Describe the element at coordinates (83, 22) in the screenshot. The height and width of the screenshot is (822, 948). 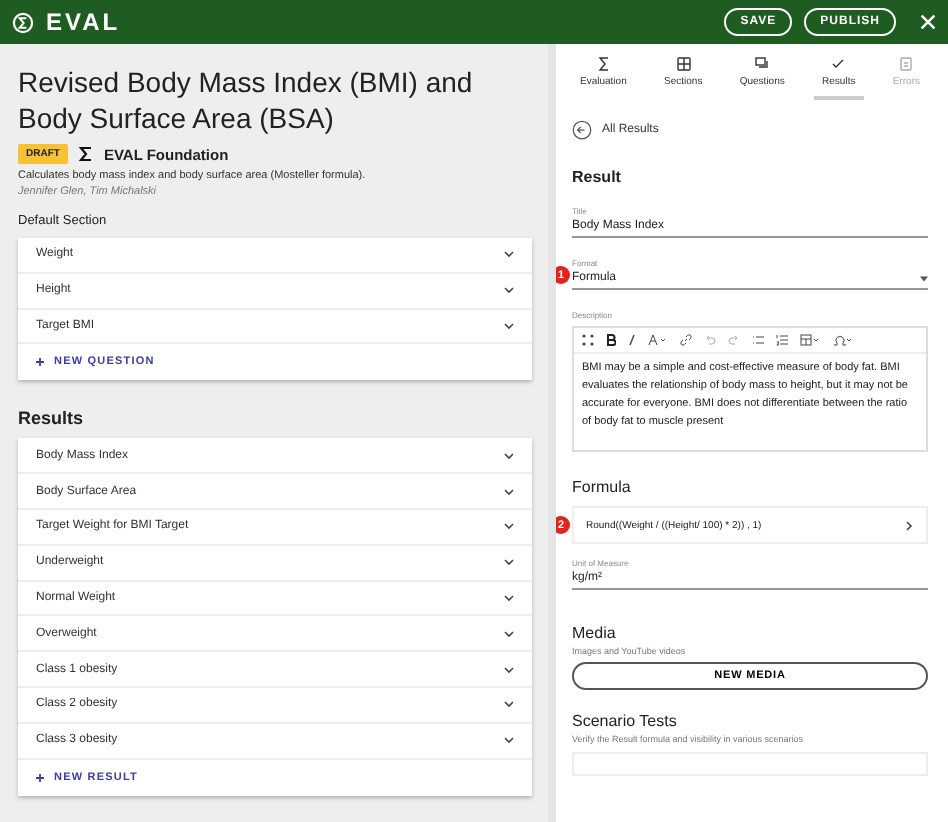
I see `app-logo: EVAL` at that location.